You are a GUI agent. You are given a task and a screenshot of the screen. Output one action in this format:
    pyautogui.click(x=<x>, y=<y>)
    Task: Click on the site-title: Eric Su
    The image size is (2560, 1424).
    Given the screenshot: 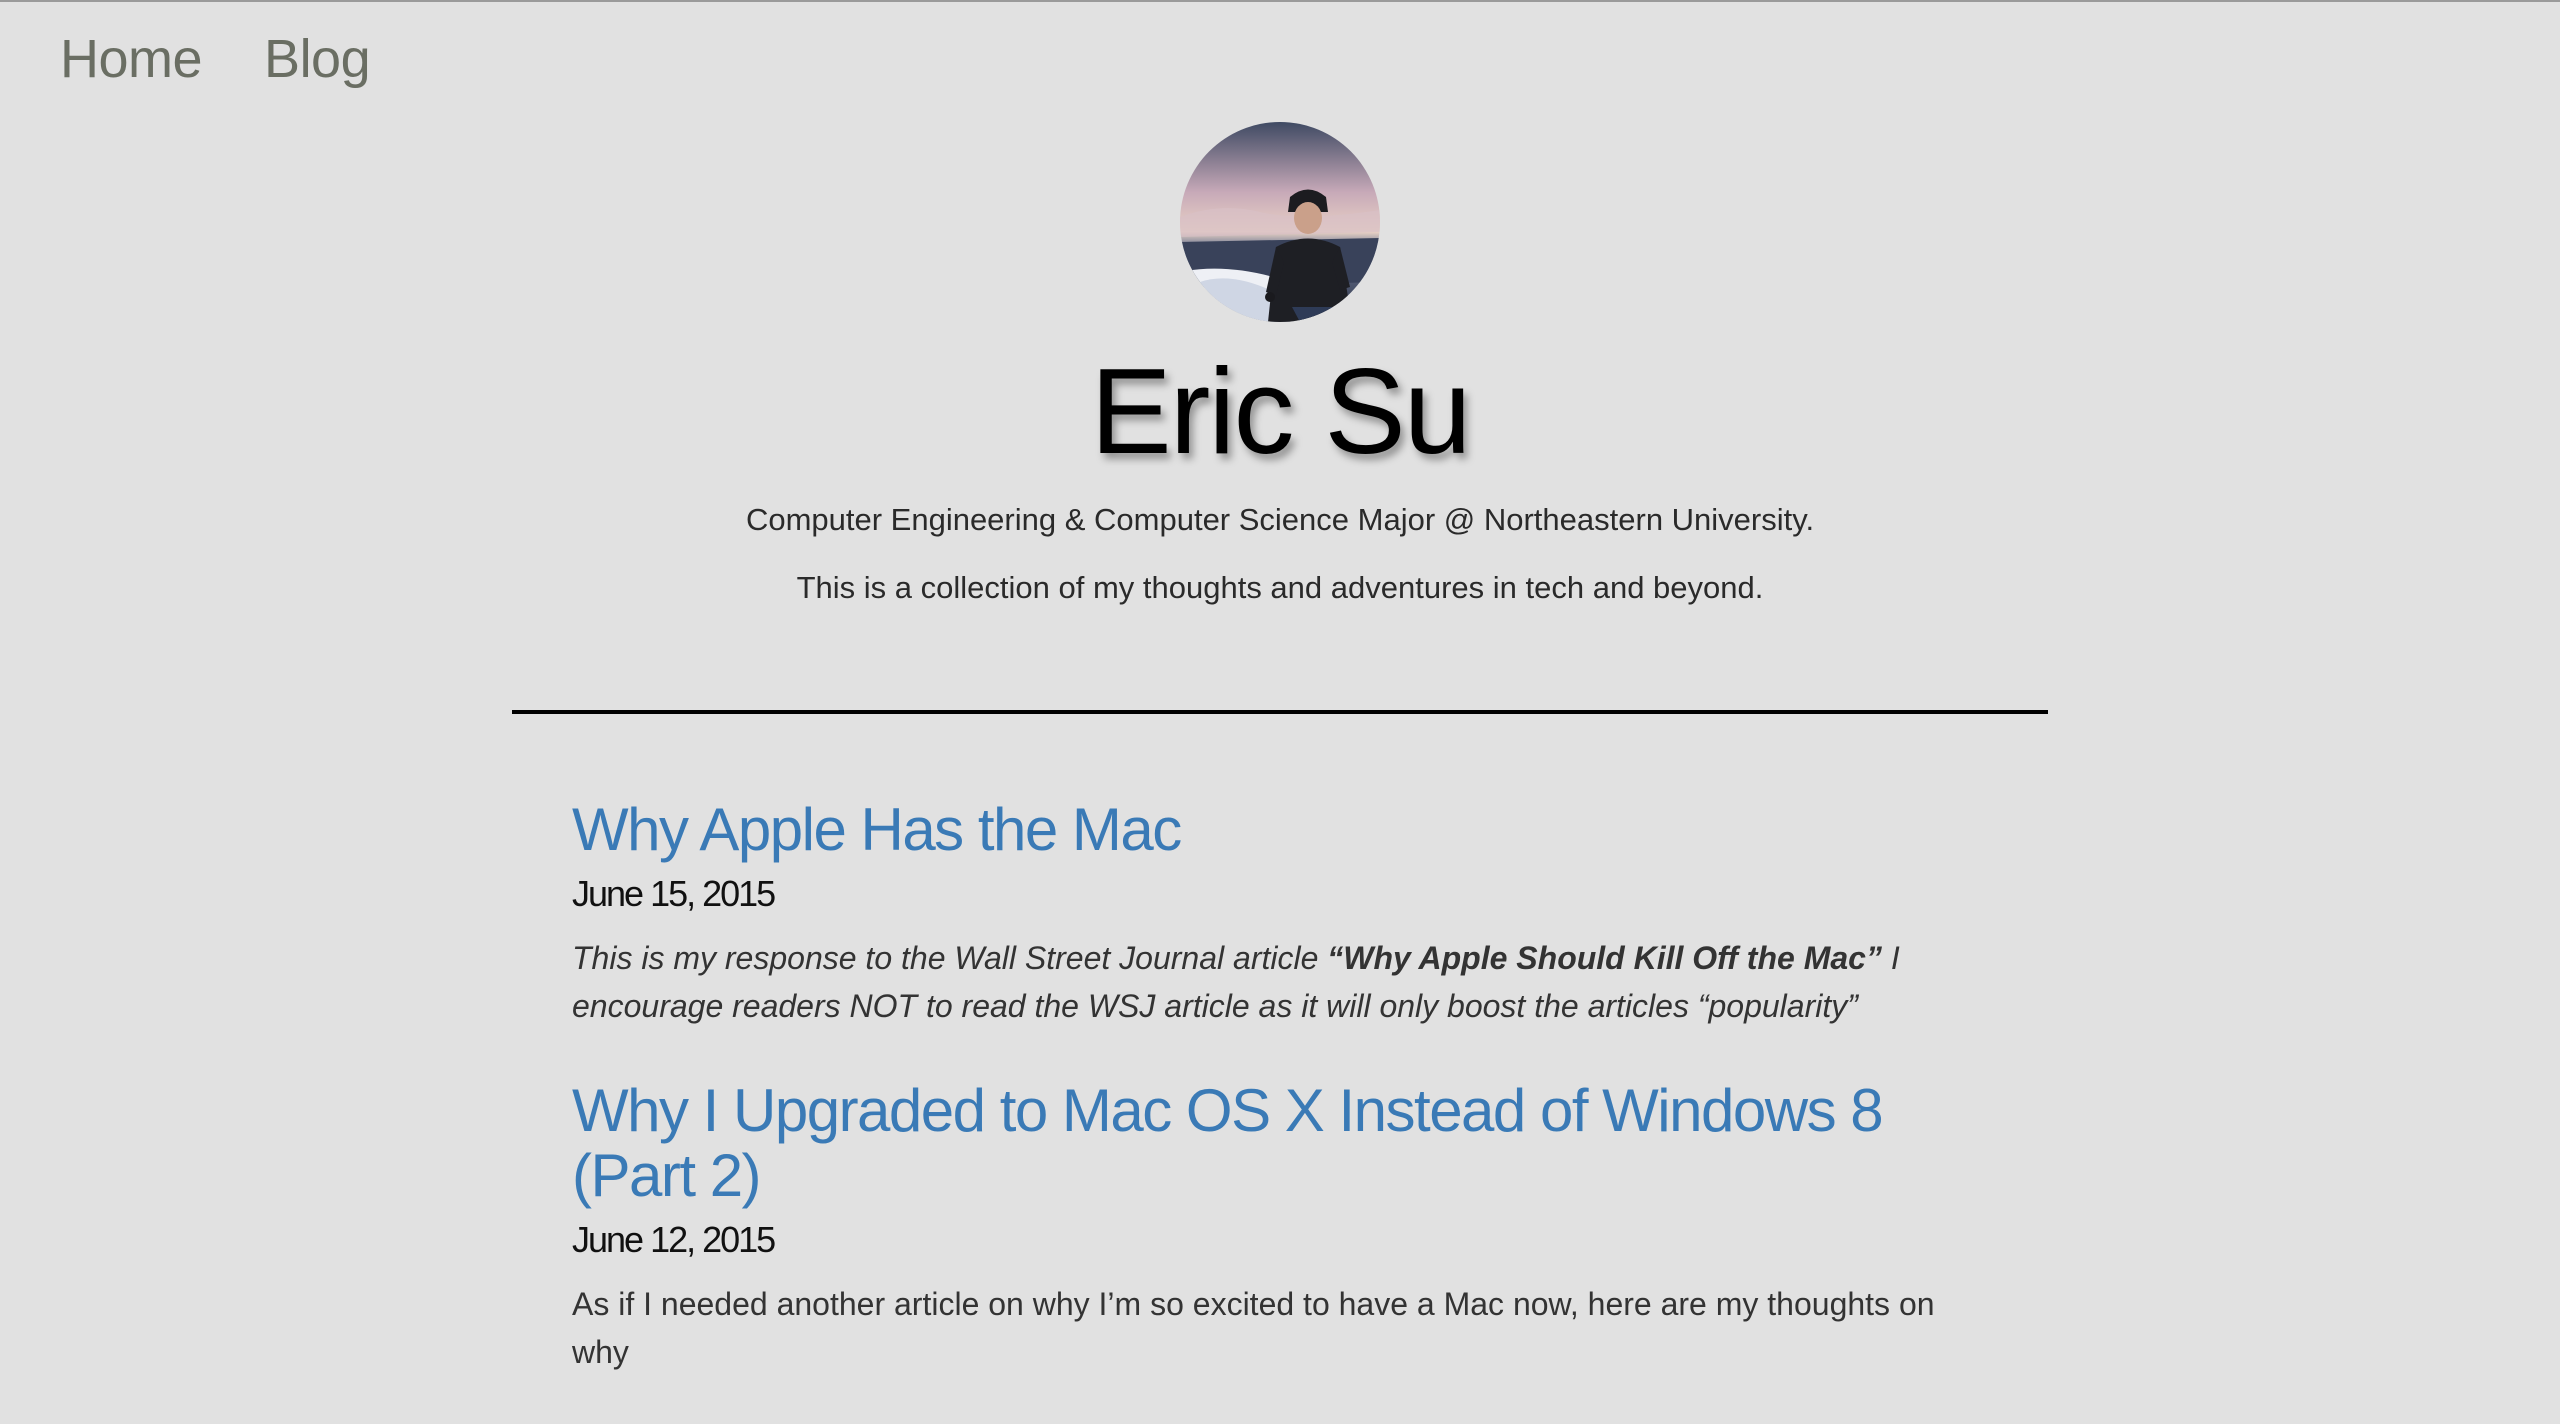 What is the action you would take?
    pyautogui.click(x=1280, y=411)
    